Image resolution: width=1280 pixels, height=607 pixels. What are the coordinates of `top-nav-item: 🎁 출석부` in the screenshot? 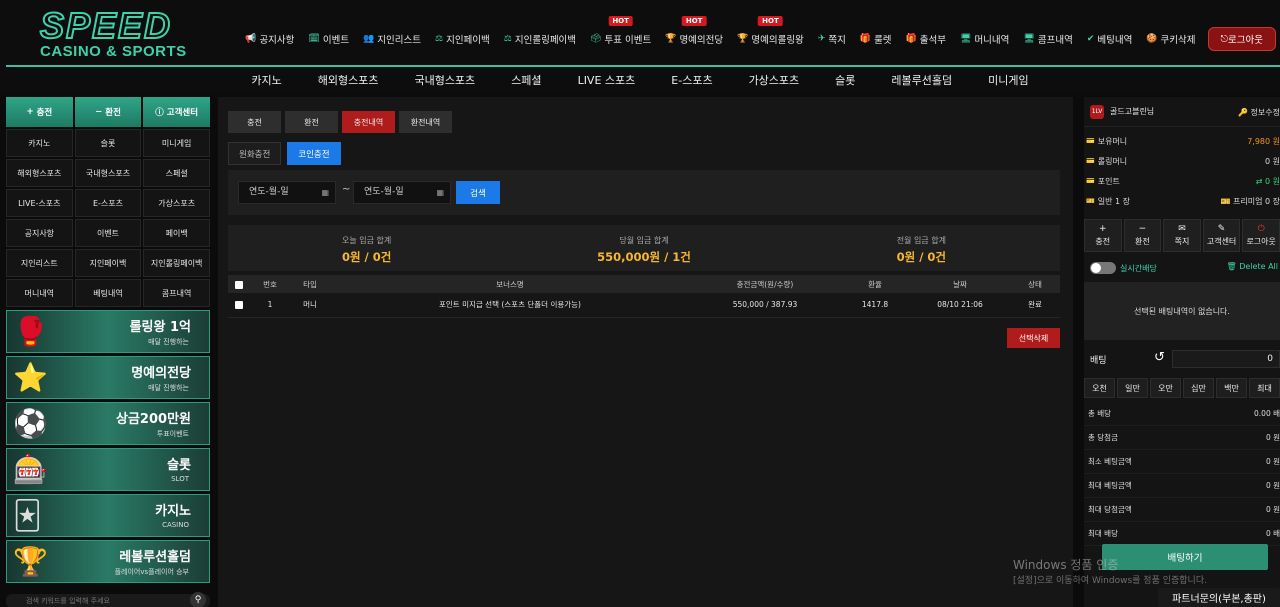 It's located at (926, 39).